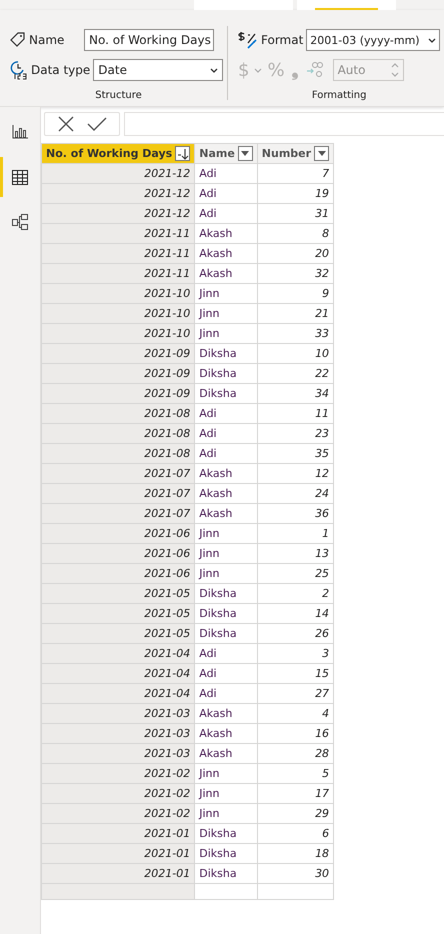  What do you see at coordinates (295, 534) in the screenshot?
I see `number-cell: 1` at bounding box center [295, 534].